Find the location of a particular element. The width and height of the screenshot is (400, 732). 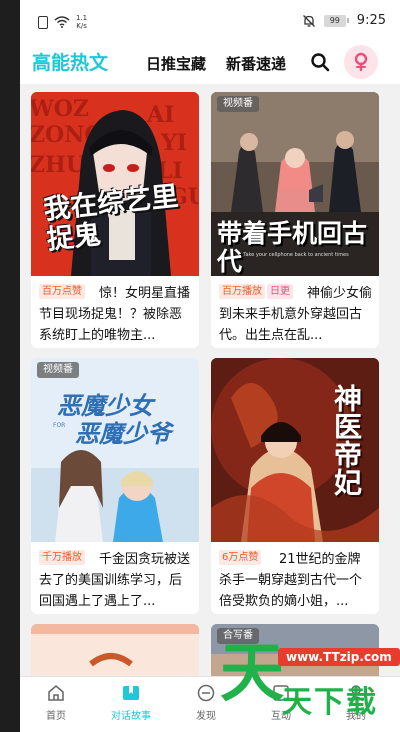

network-speed: 1.1 K/s is located at coordinates (81, 22).